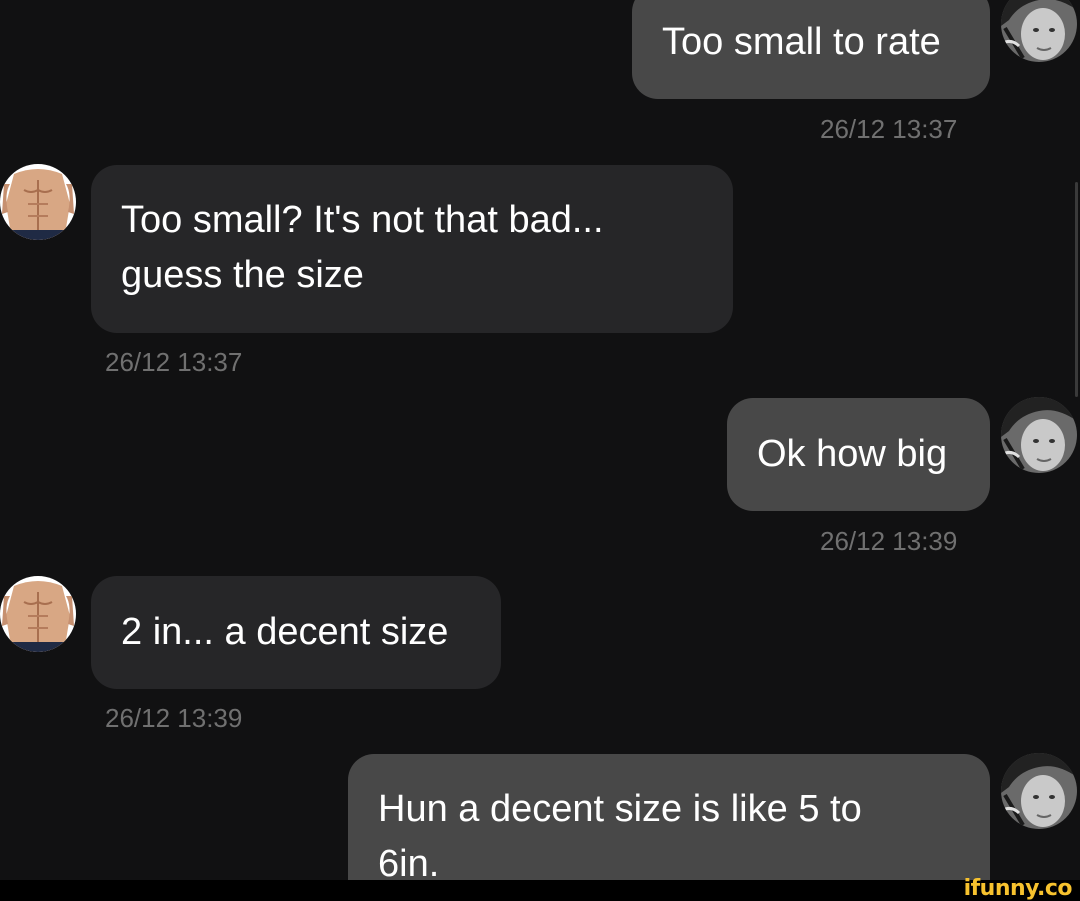  Describe the element at coordinates (852, 454) in the screenshot. I see `message-text: Ok how big` at that location.